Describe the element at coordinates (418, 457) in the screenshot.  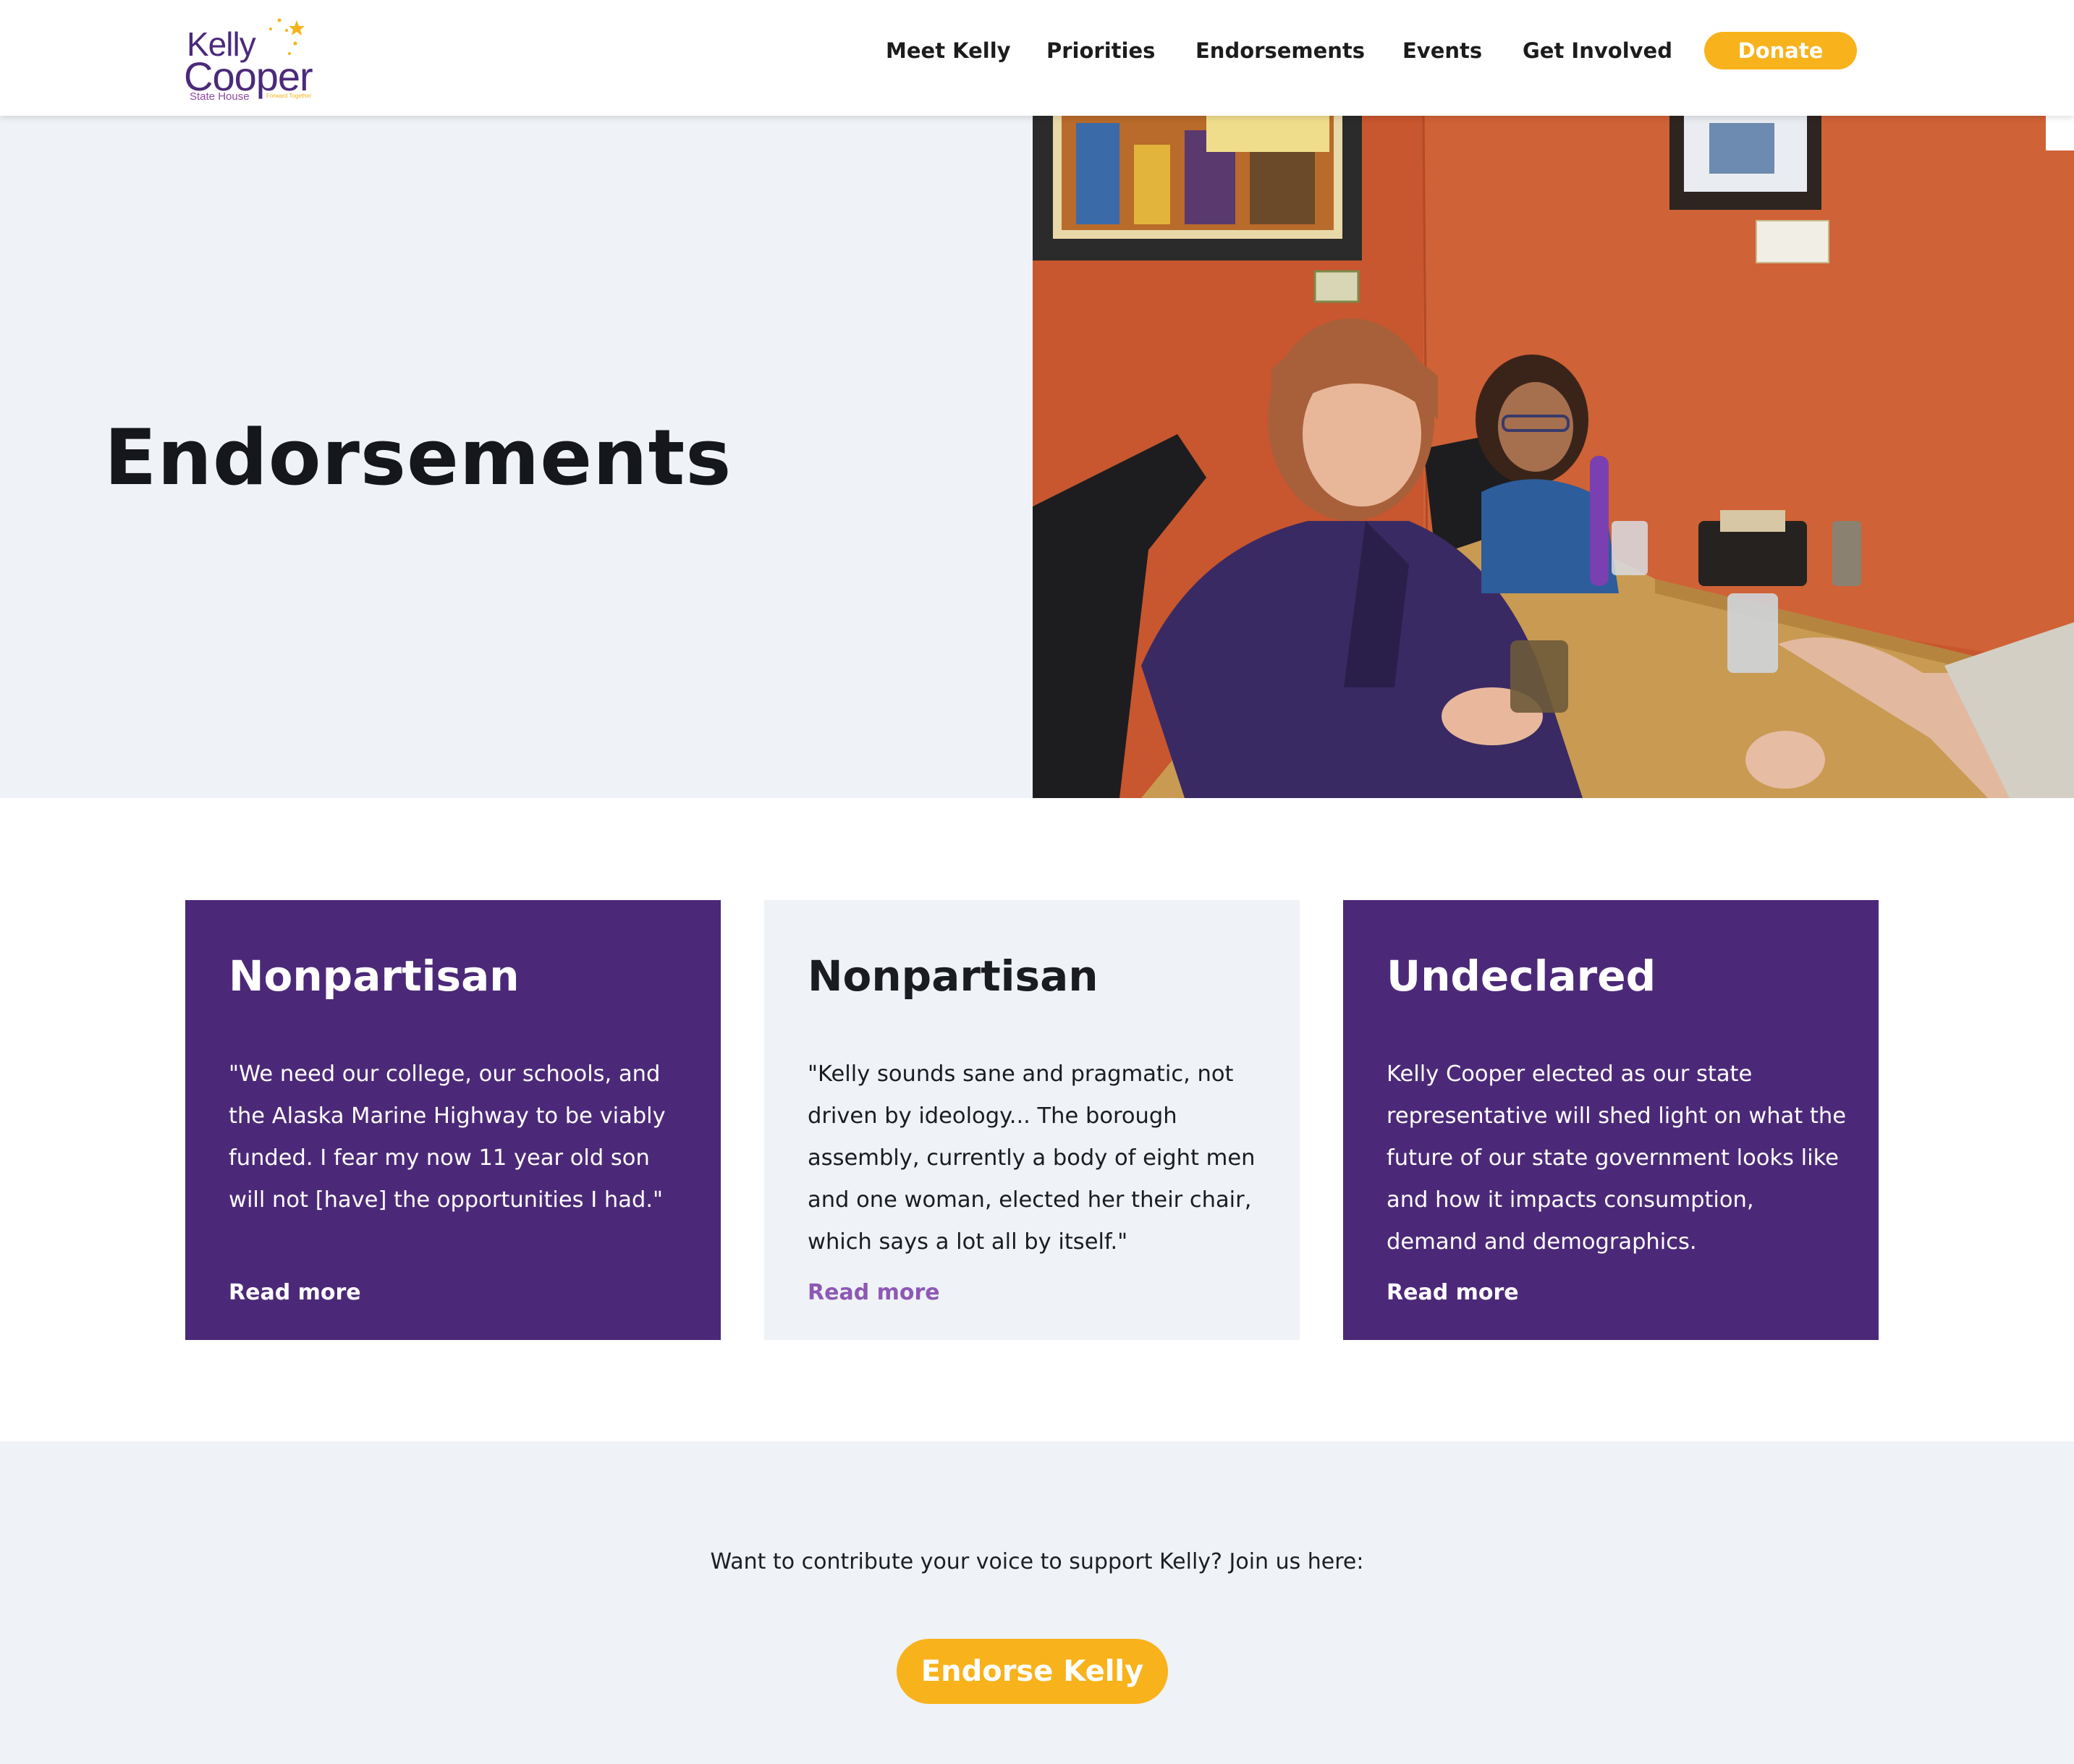
I see `page-title: Endorsements` at that location.